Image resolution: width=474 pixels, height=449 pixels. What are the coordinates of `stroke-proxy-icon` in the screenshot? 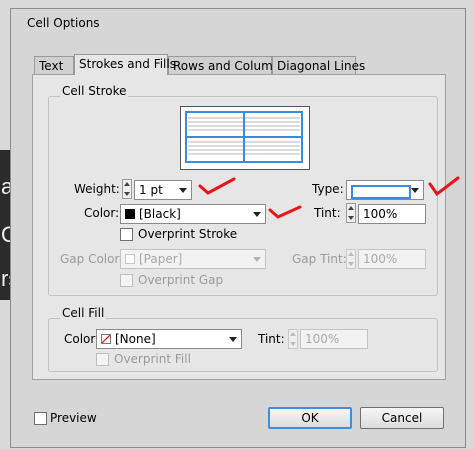 It's located at (245, 138).